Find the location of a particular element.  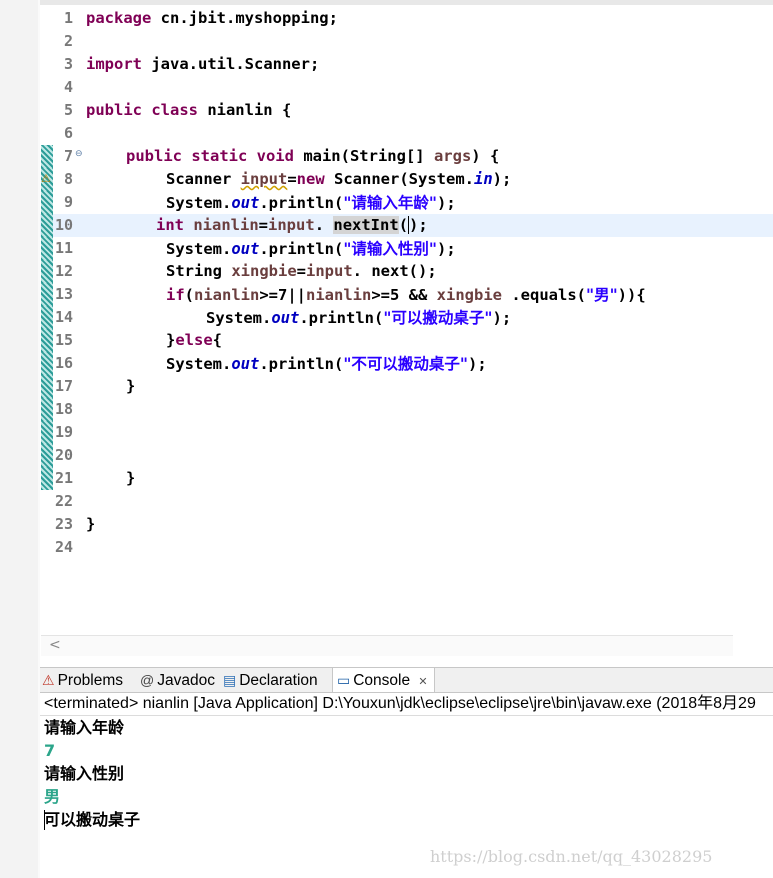

string-literal: "不可以搬动桌子" is located at coordinates (405, 363).